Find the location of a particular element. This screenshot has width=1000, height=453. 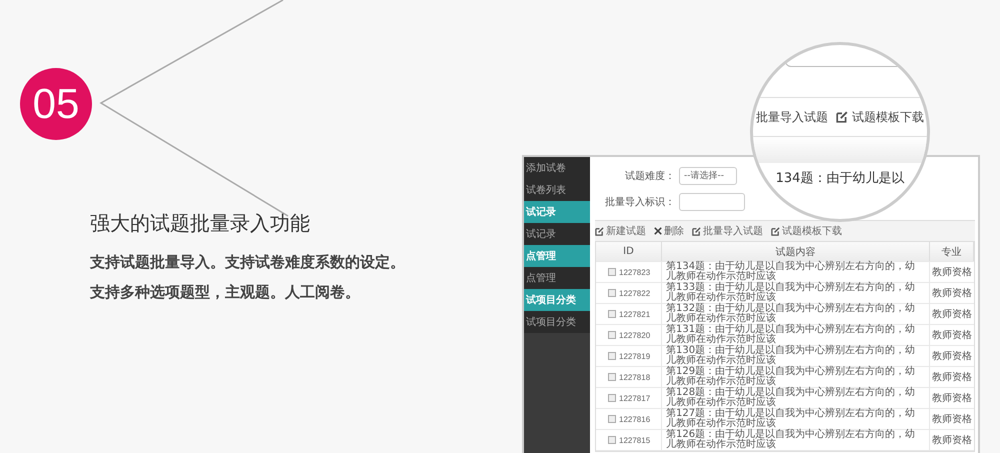

sidebar-item: 点管理 is located at coordinates (557, 278).